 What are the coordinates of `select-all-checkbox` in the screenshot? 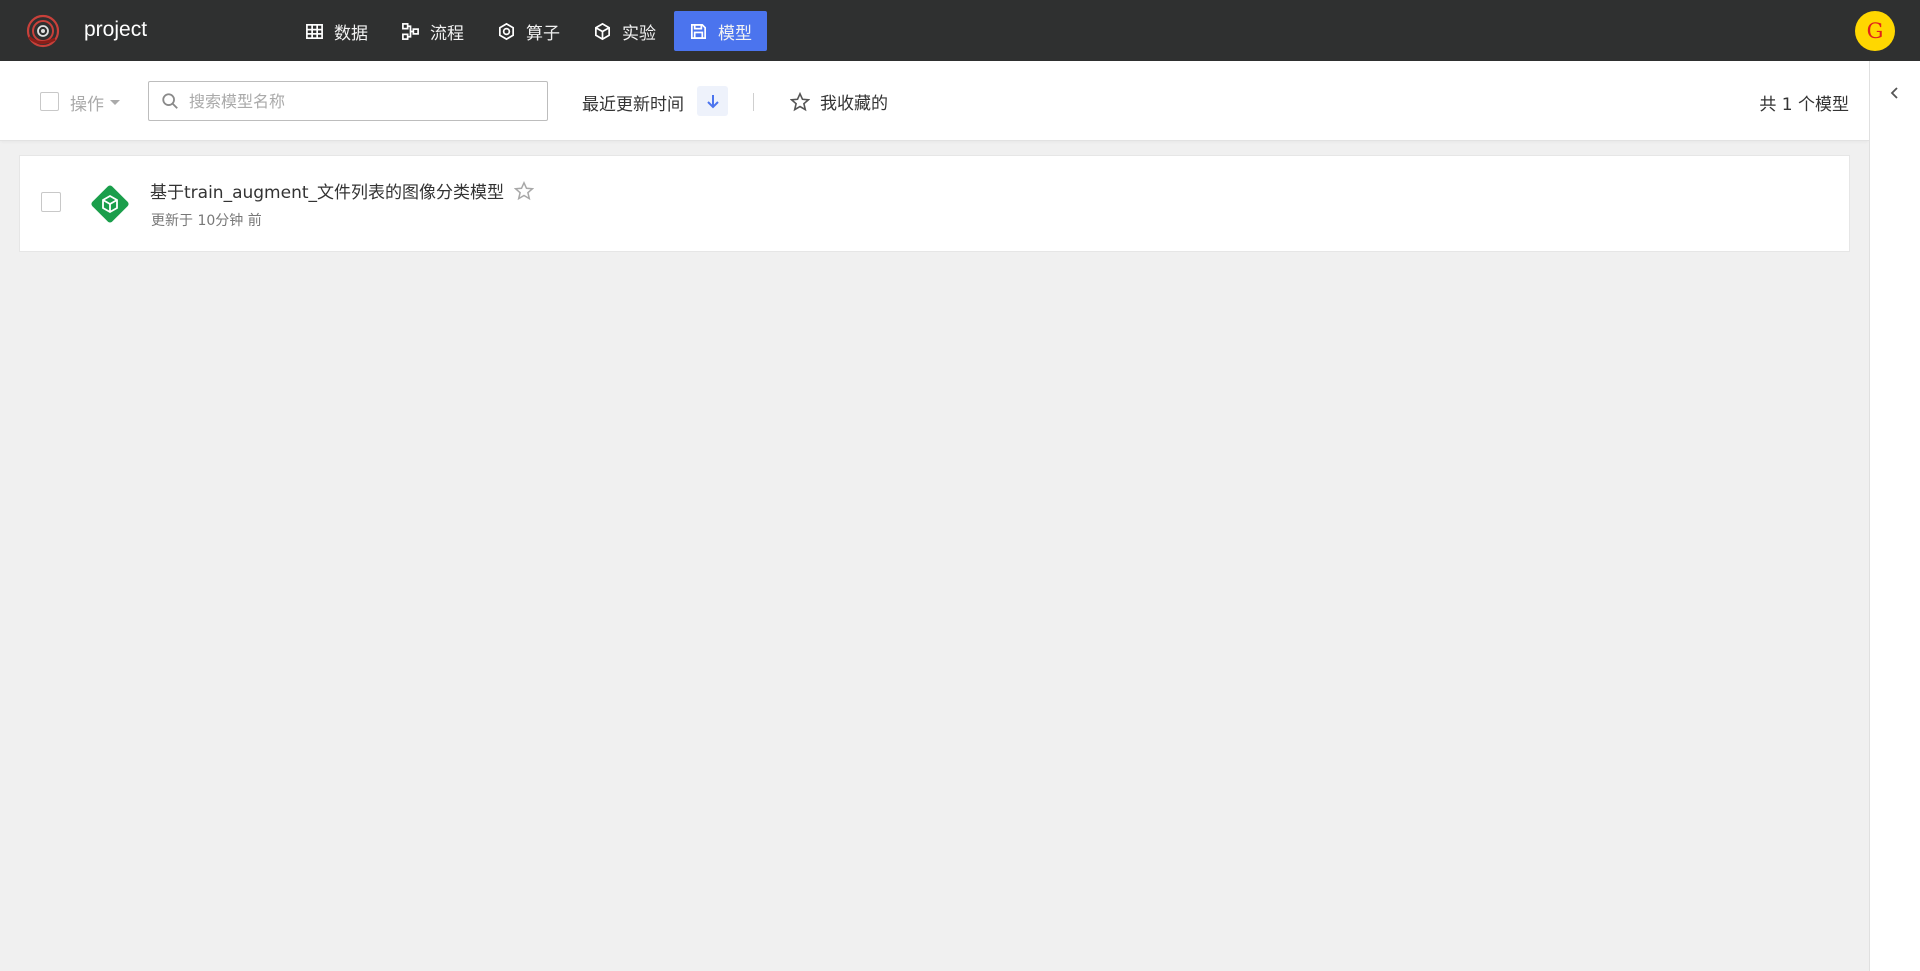 It's located at (49, 101).